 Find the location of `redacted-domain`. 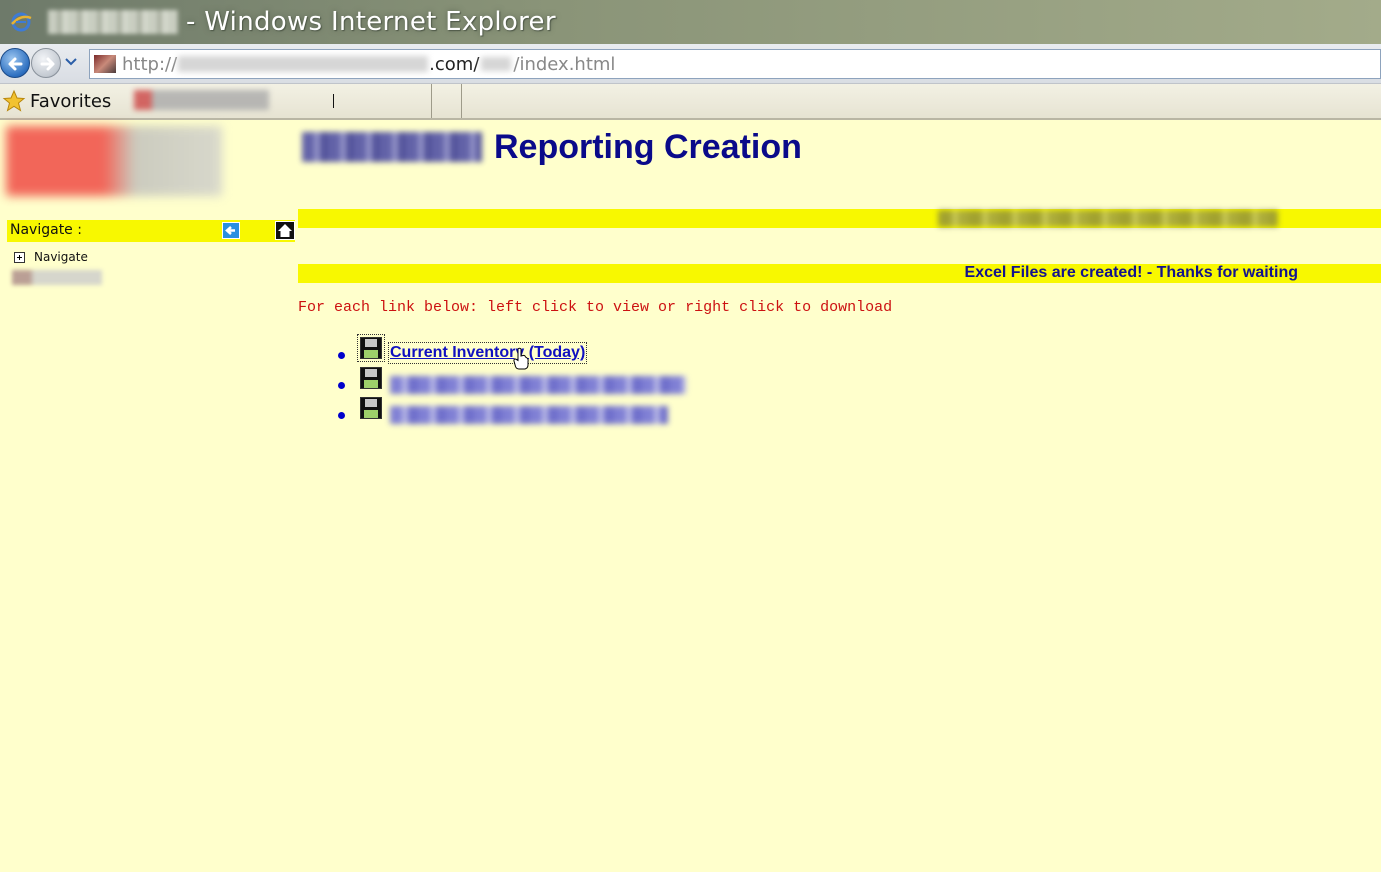

redacted-domain is located at coordinates (303, 64).